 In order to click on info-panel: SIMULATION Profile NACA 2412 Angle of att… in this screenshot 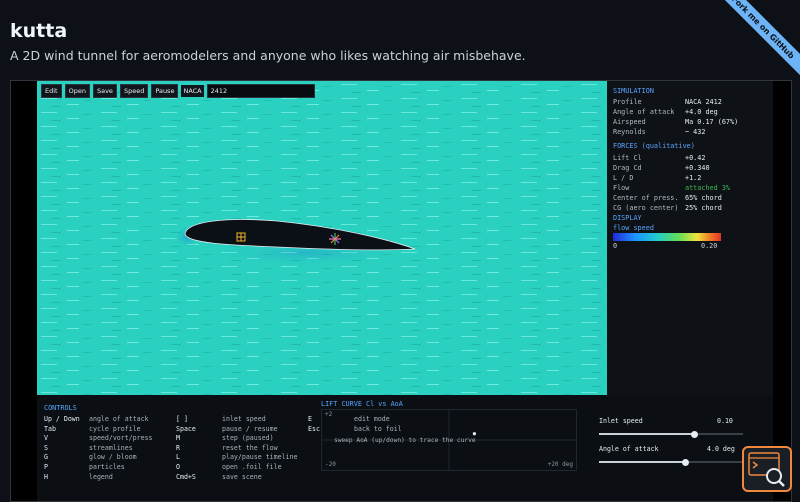, I will do `click(690, 238)`.